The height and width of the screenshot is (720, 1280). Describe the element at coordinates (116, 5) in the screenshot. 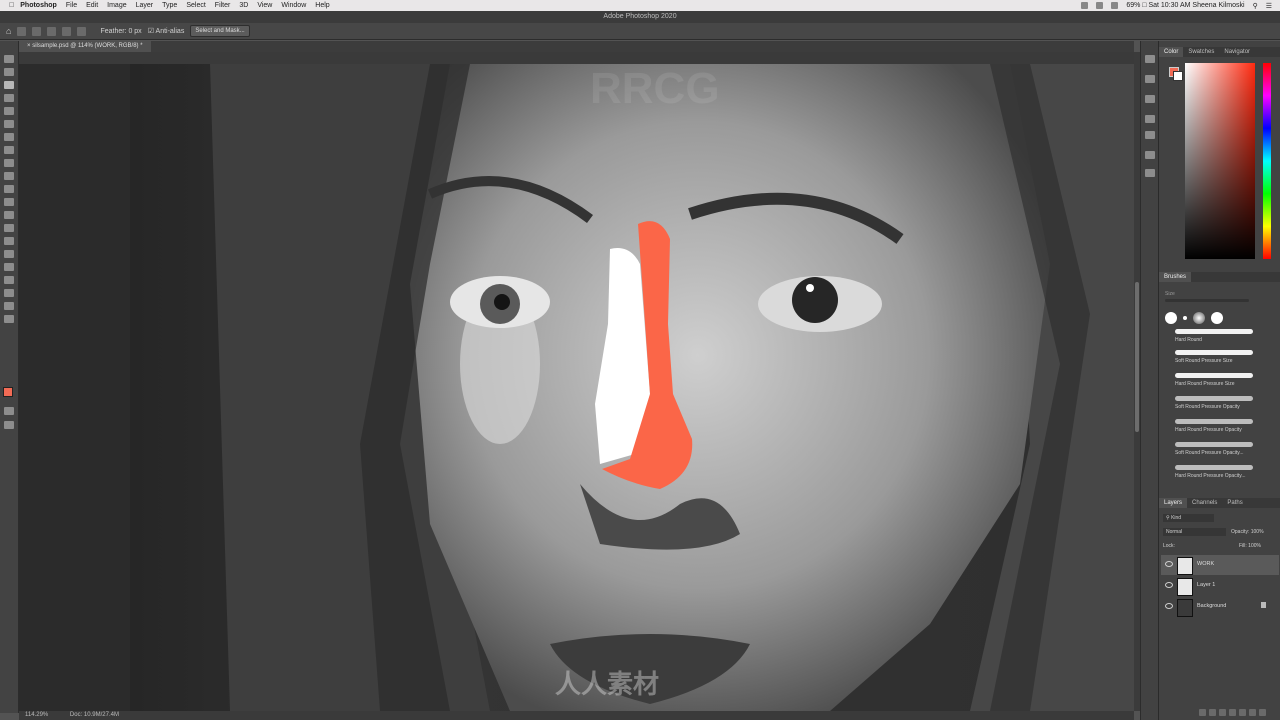

I see `menu-image: Image` at that location.